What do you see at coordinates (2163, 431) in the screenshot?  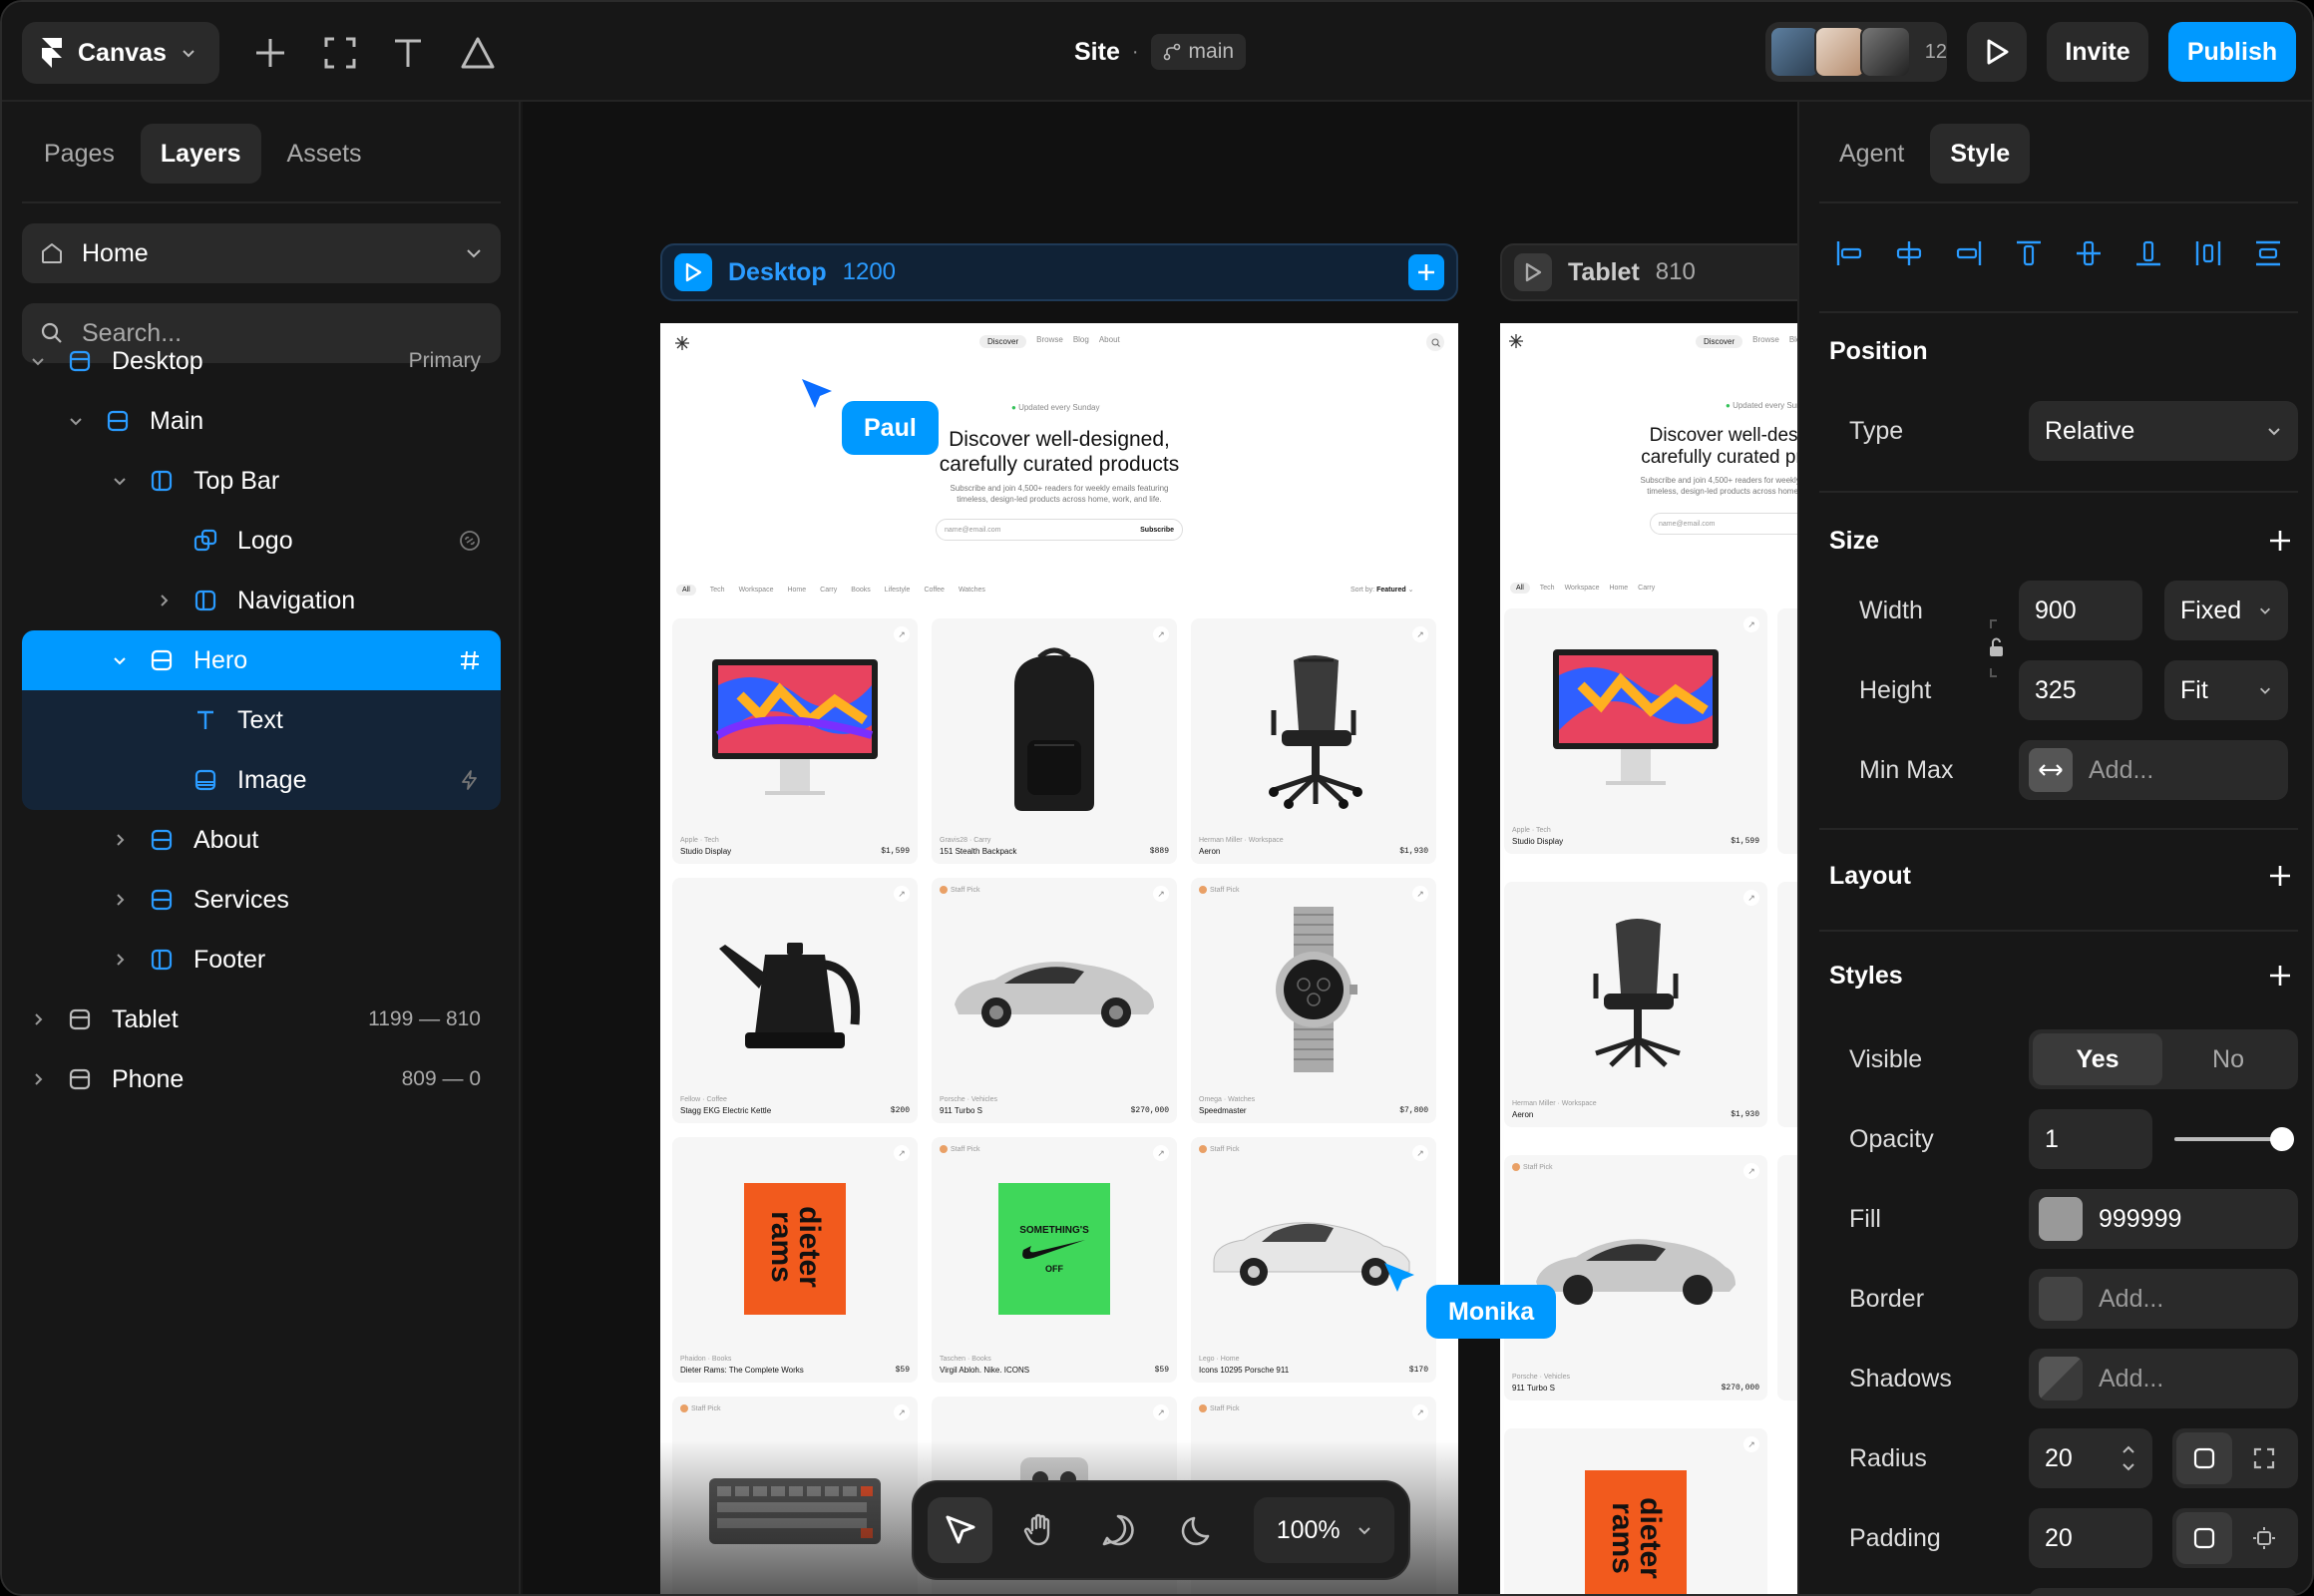 I see `position-type-select: Relative` at bounding box center [2163, 431].